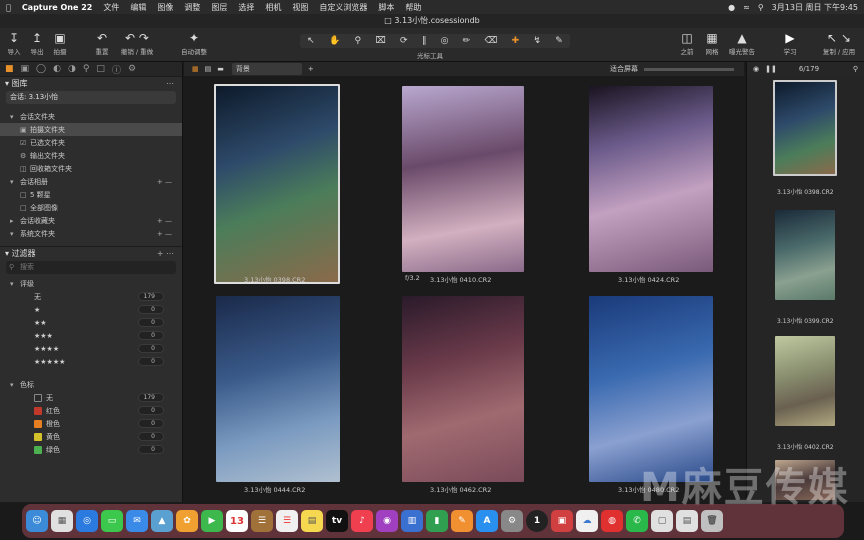  I want to click on settings-icon: ⚙, so click(512, 521).